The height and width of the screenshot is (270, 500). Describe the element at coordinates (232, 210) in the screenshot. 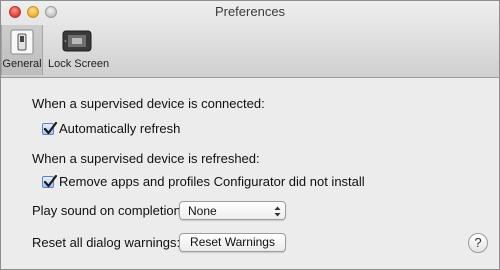

I see `sound-popup: None` at that location.